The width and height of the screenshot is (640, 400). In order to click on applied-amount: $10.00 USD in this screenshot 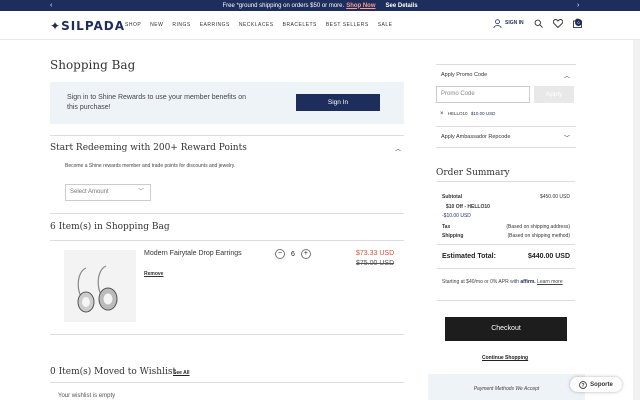, I will do `click(483, 113)`.